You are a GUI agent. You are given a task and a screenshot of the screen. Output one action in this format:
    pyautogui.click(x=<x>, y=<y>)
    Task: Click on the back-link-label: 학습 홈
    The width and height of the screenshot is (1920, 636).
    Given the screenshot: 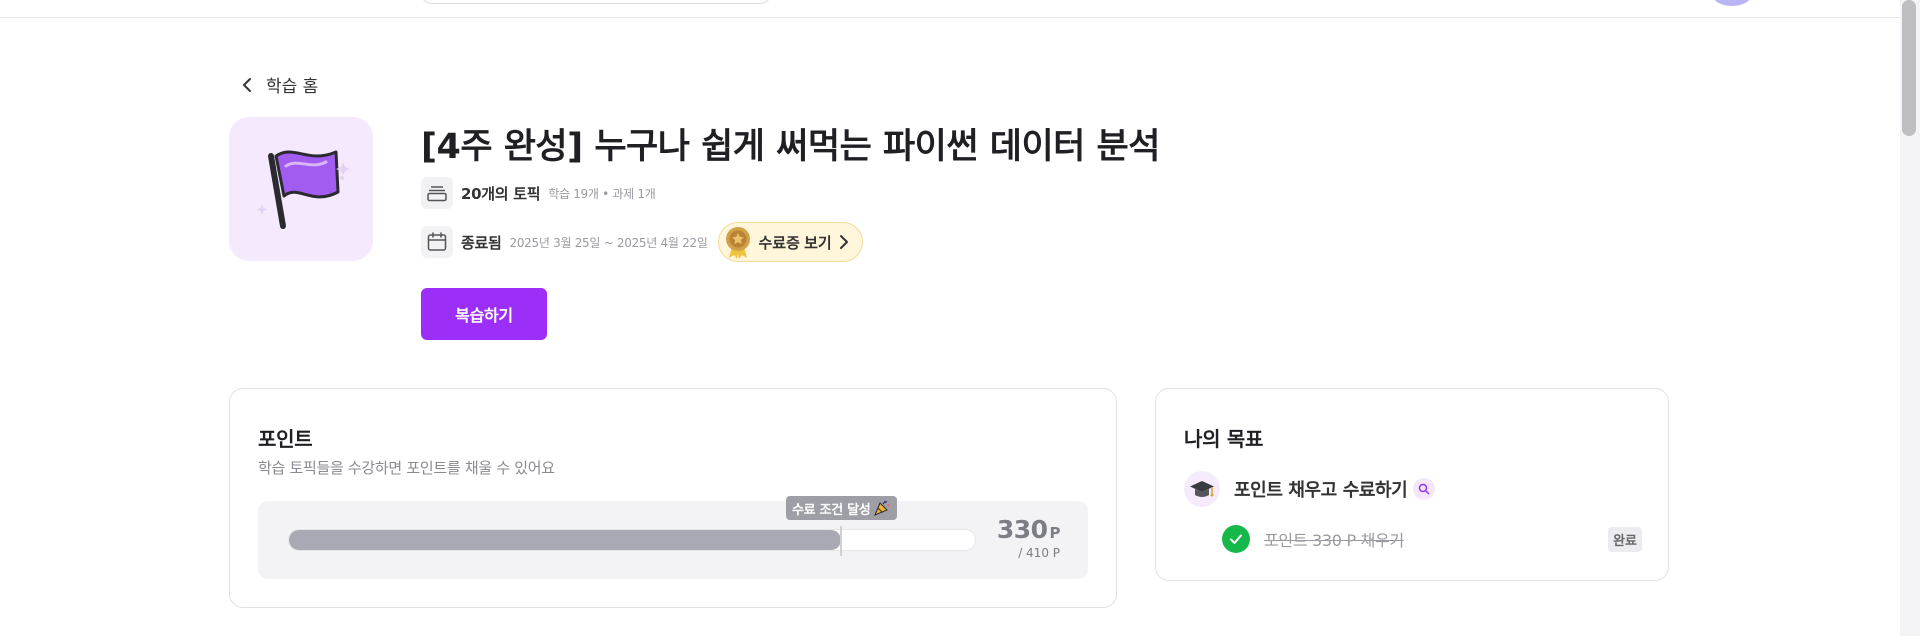 What is the action you would take?
    pyautogui.click(x=292, y=87)
    